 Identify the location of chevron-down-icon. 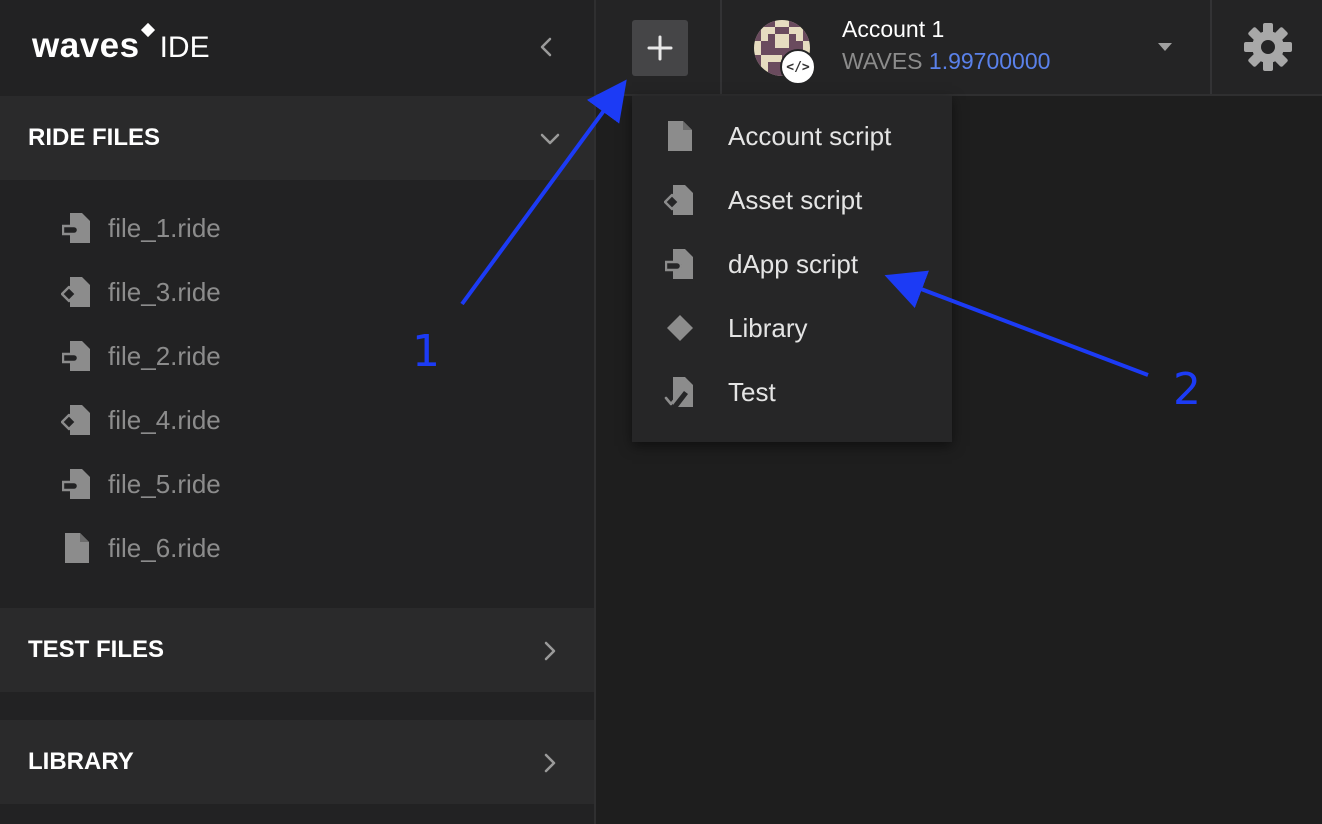
(550, 139).